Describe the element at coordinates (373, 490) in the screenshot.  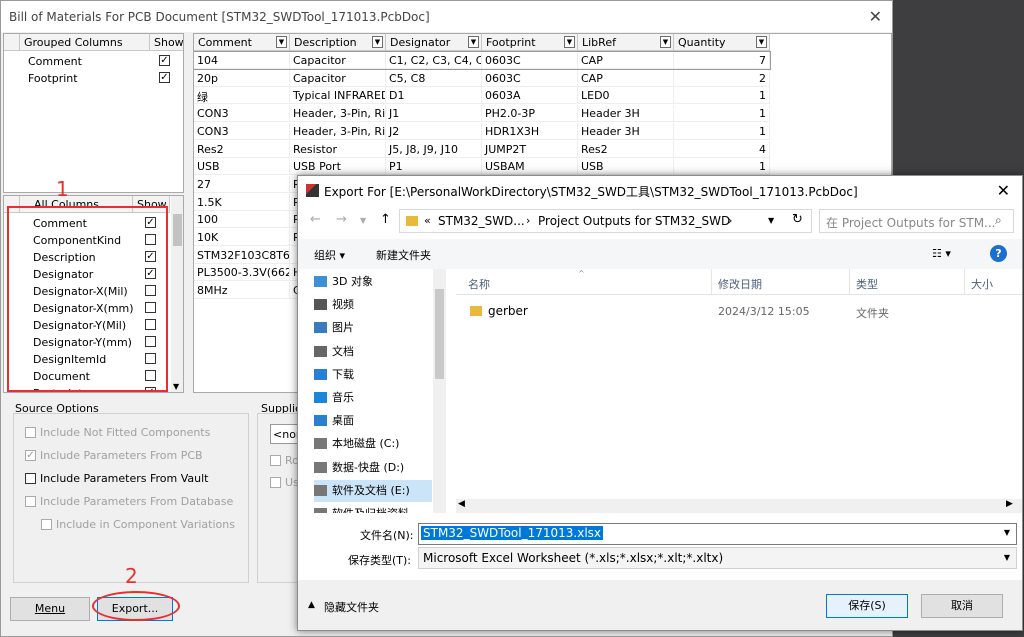
I see `nav-item: 软件及文档 (E:)` at that location.